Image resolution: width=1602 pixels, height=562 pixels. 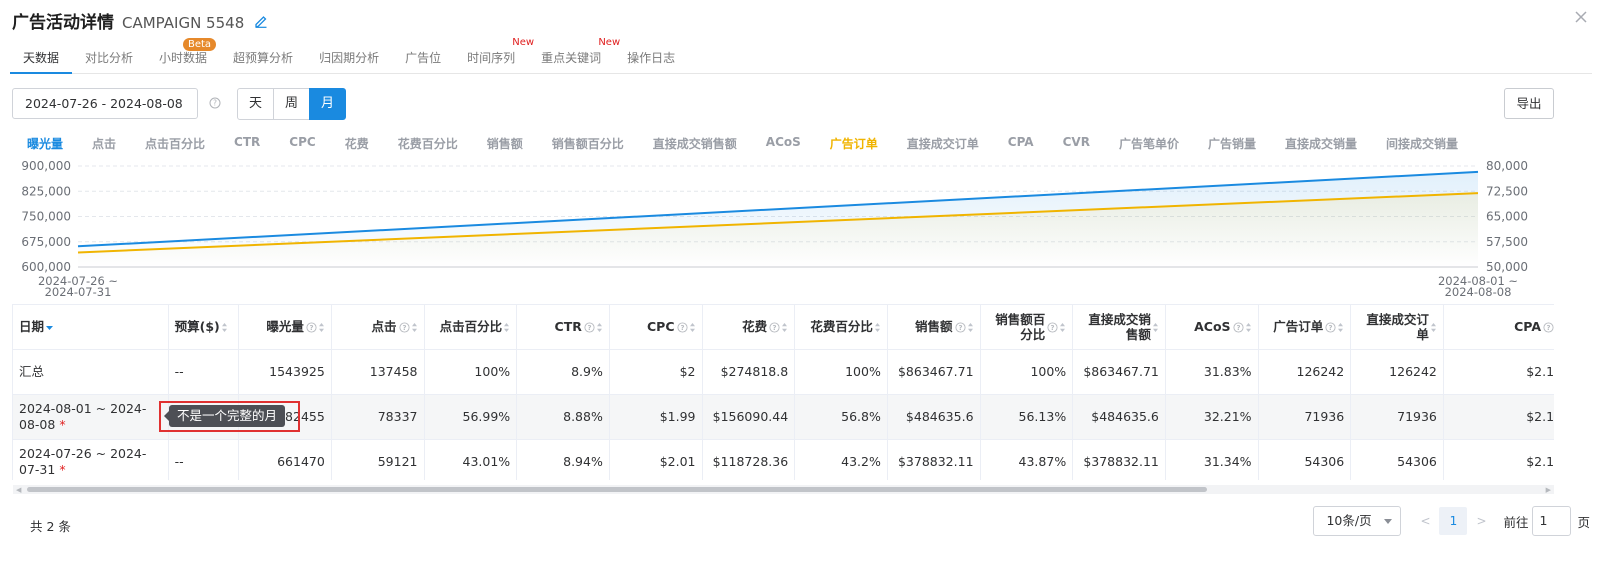 I want to click on granularity-button-2: 月, so click(x=327, y=104).